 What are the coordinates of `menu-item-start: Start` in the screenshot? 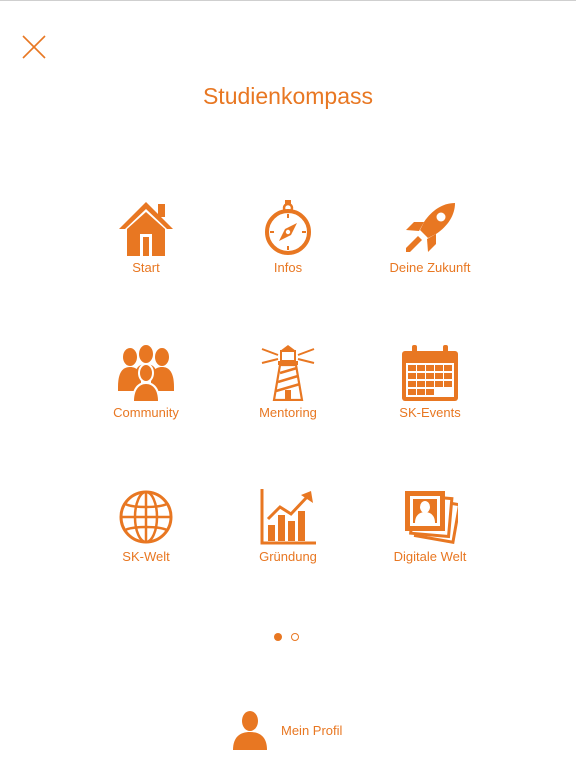 It's located at (146, 250).